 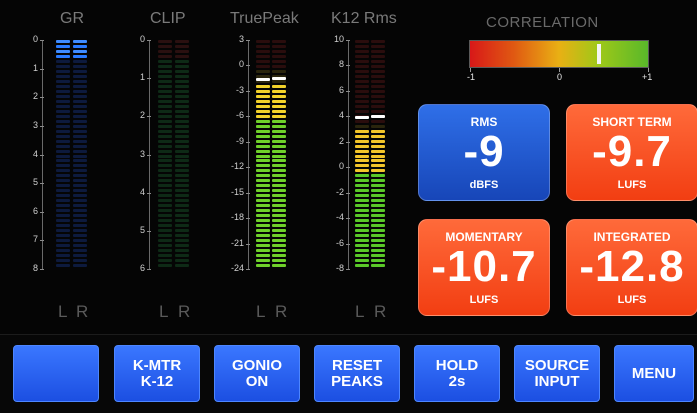 What do you see at coordinates (257, 373) in the screenshot?
I see `gonio-button: GONIO ON` at bounding box center [257, 373].